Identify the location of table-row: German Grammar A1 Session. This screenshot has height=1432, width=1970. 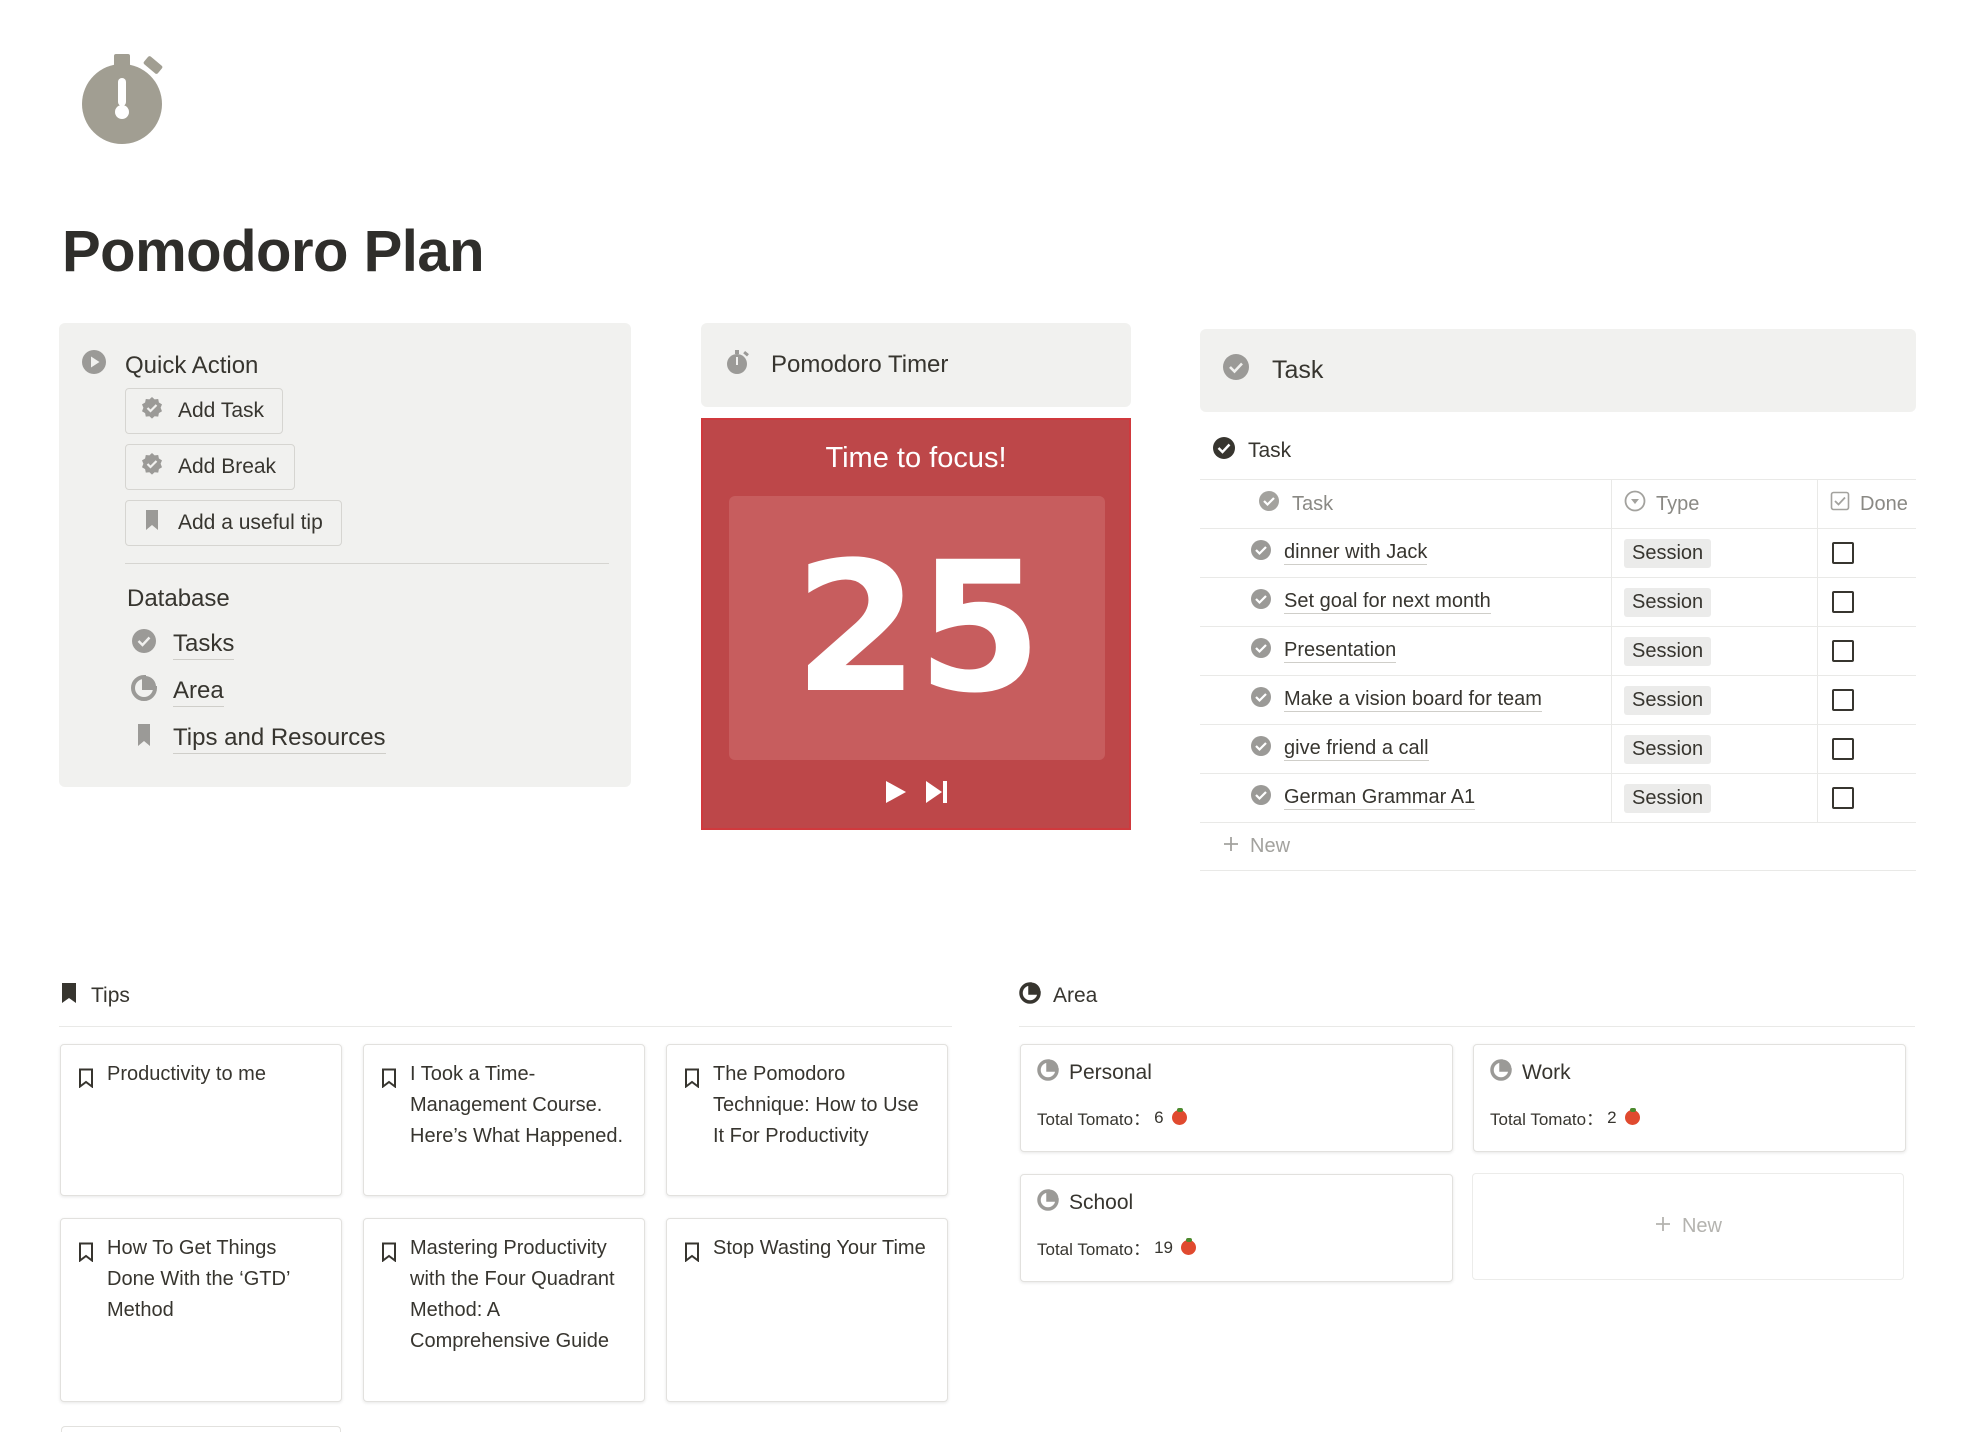
(1558, 797).